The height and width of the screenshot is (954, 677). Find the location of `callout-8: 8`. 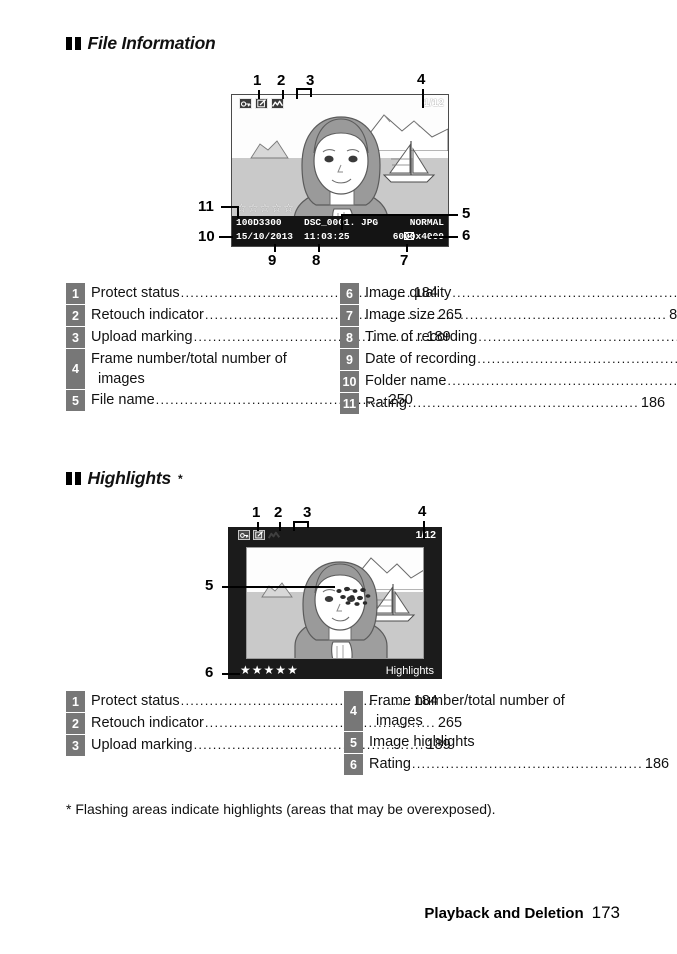

callout-8: 8 is located at coordinates (316, 260).